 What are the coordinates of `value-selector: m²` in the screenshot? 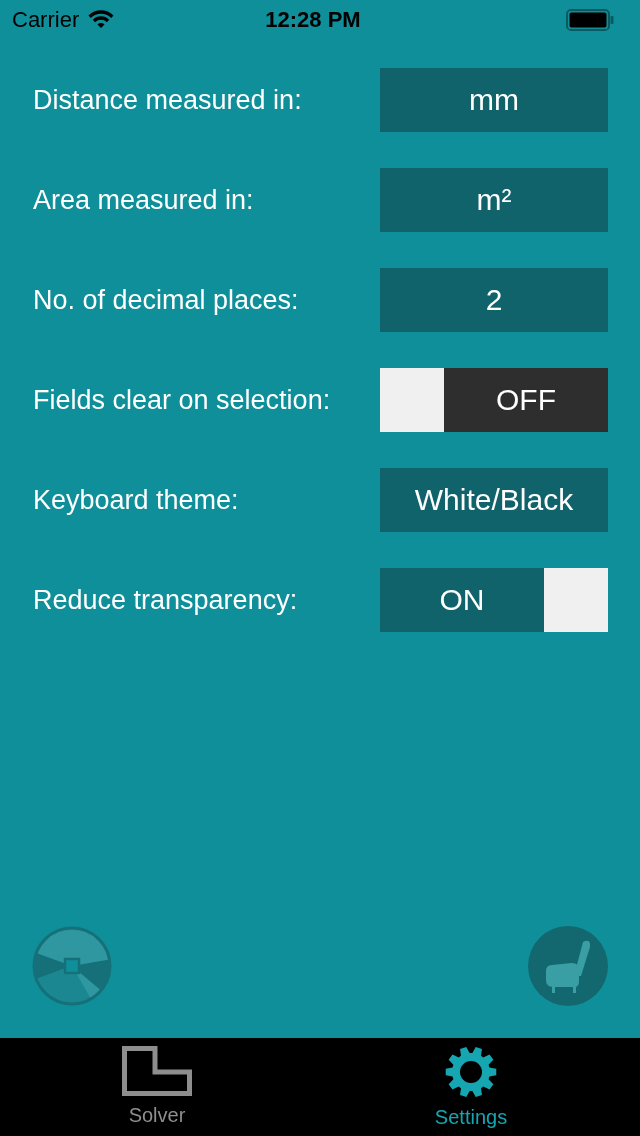 It's located at (494, 200).